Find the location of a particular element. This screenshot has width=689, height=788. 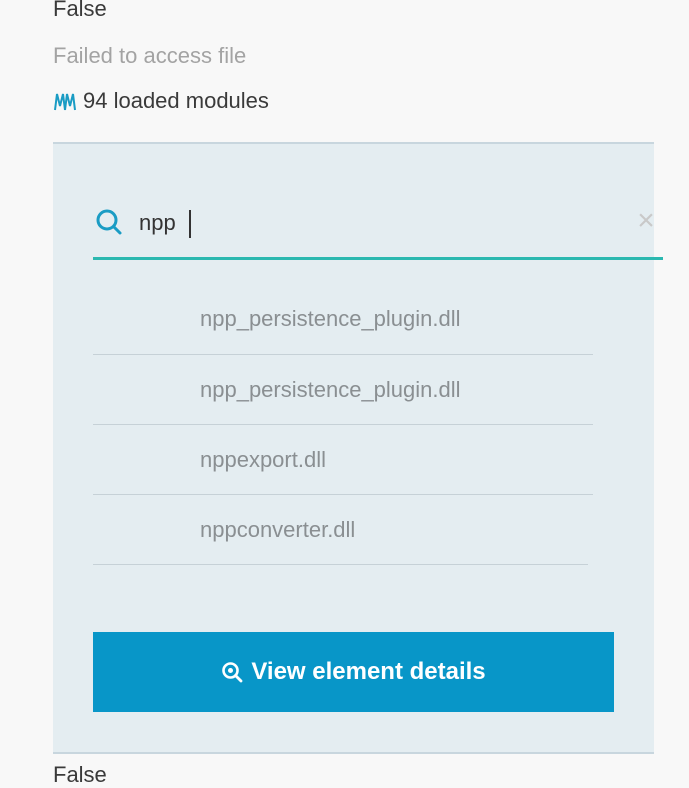

search-bar: × is located at coordinates (378, 231).